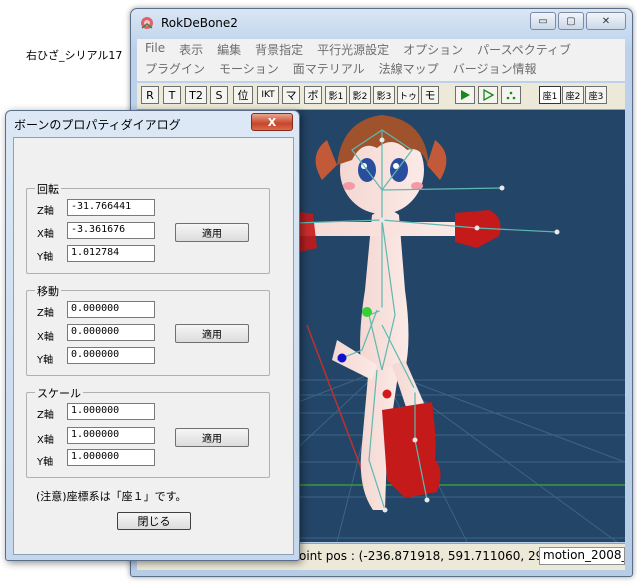 The width and height of the screenshot is (637, 585). What do you see at coordinates (59, 393) in the screenshot?
I see `scale-legend: スケール` at bounding box center [59, 393].